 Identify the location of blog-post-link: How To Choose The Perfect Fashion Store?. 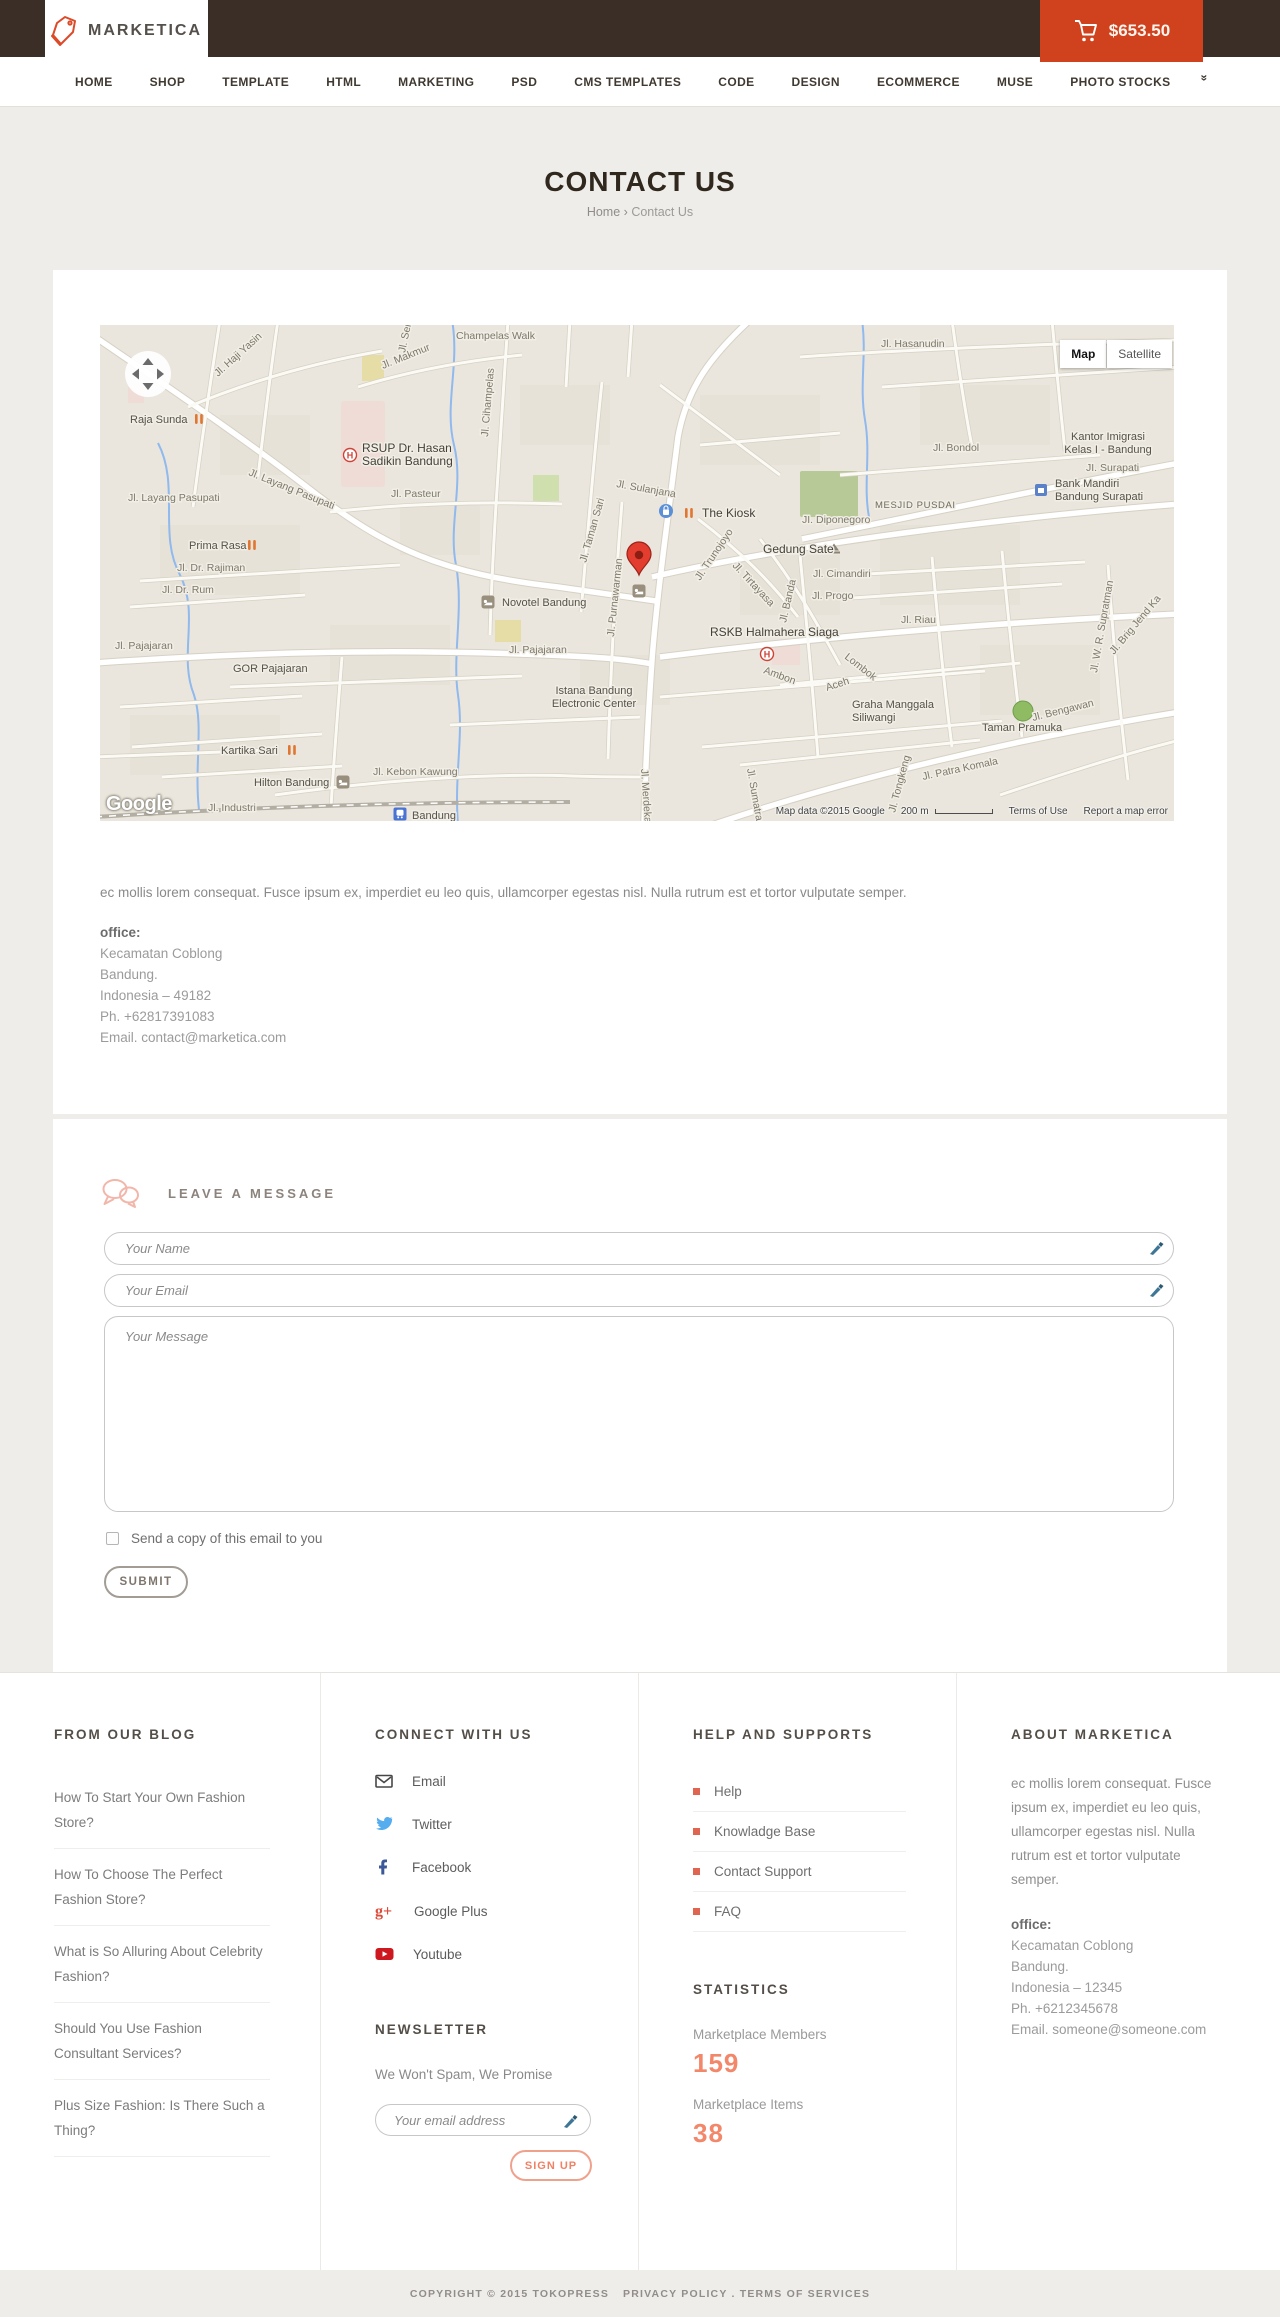
(162, 1887).